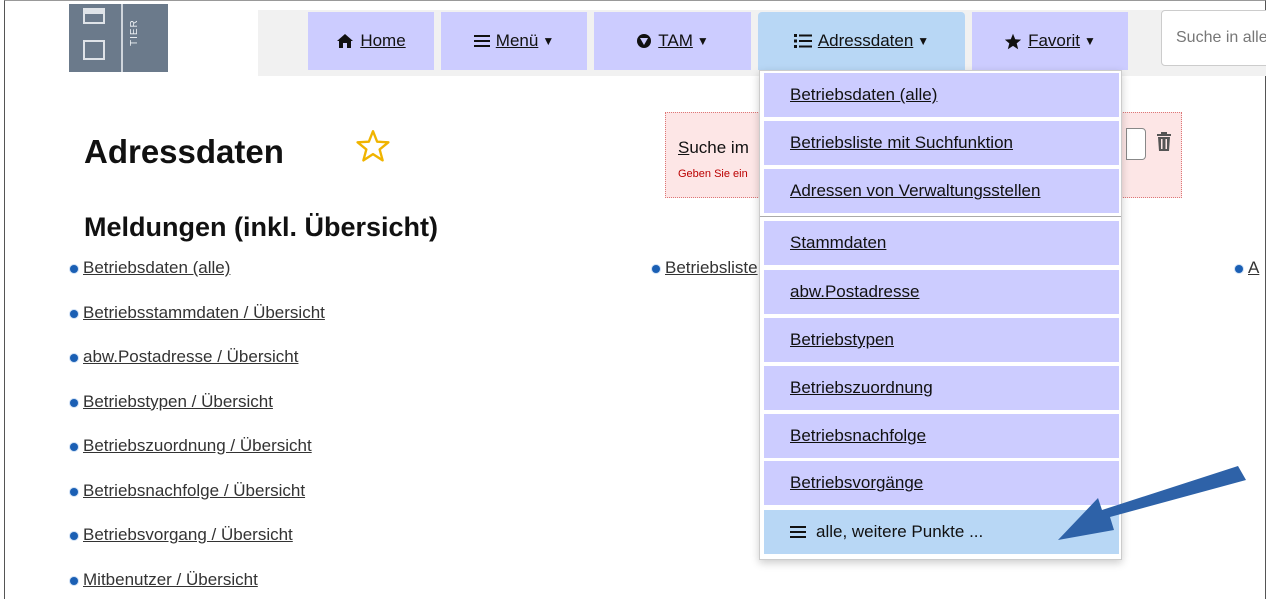  Describe the element at coordinates (188, 535) in the screenshot. I see `link-betriebsvorgang: Betriebsvorgang / Übersicht` at that location.